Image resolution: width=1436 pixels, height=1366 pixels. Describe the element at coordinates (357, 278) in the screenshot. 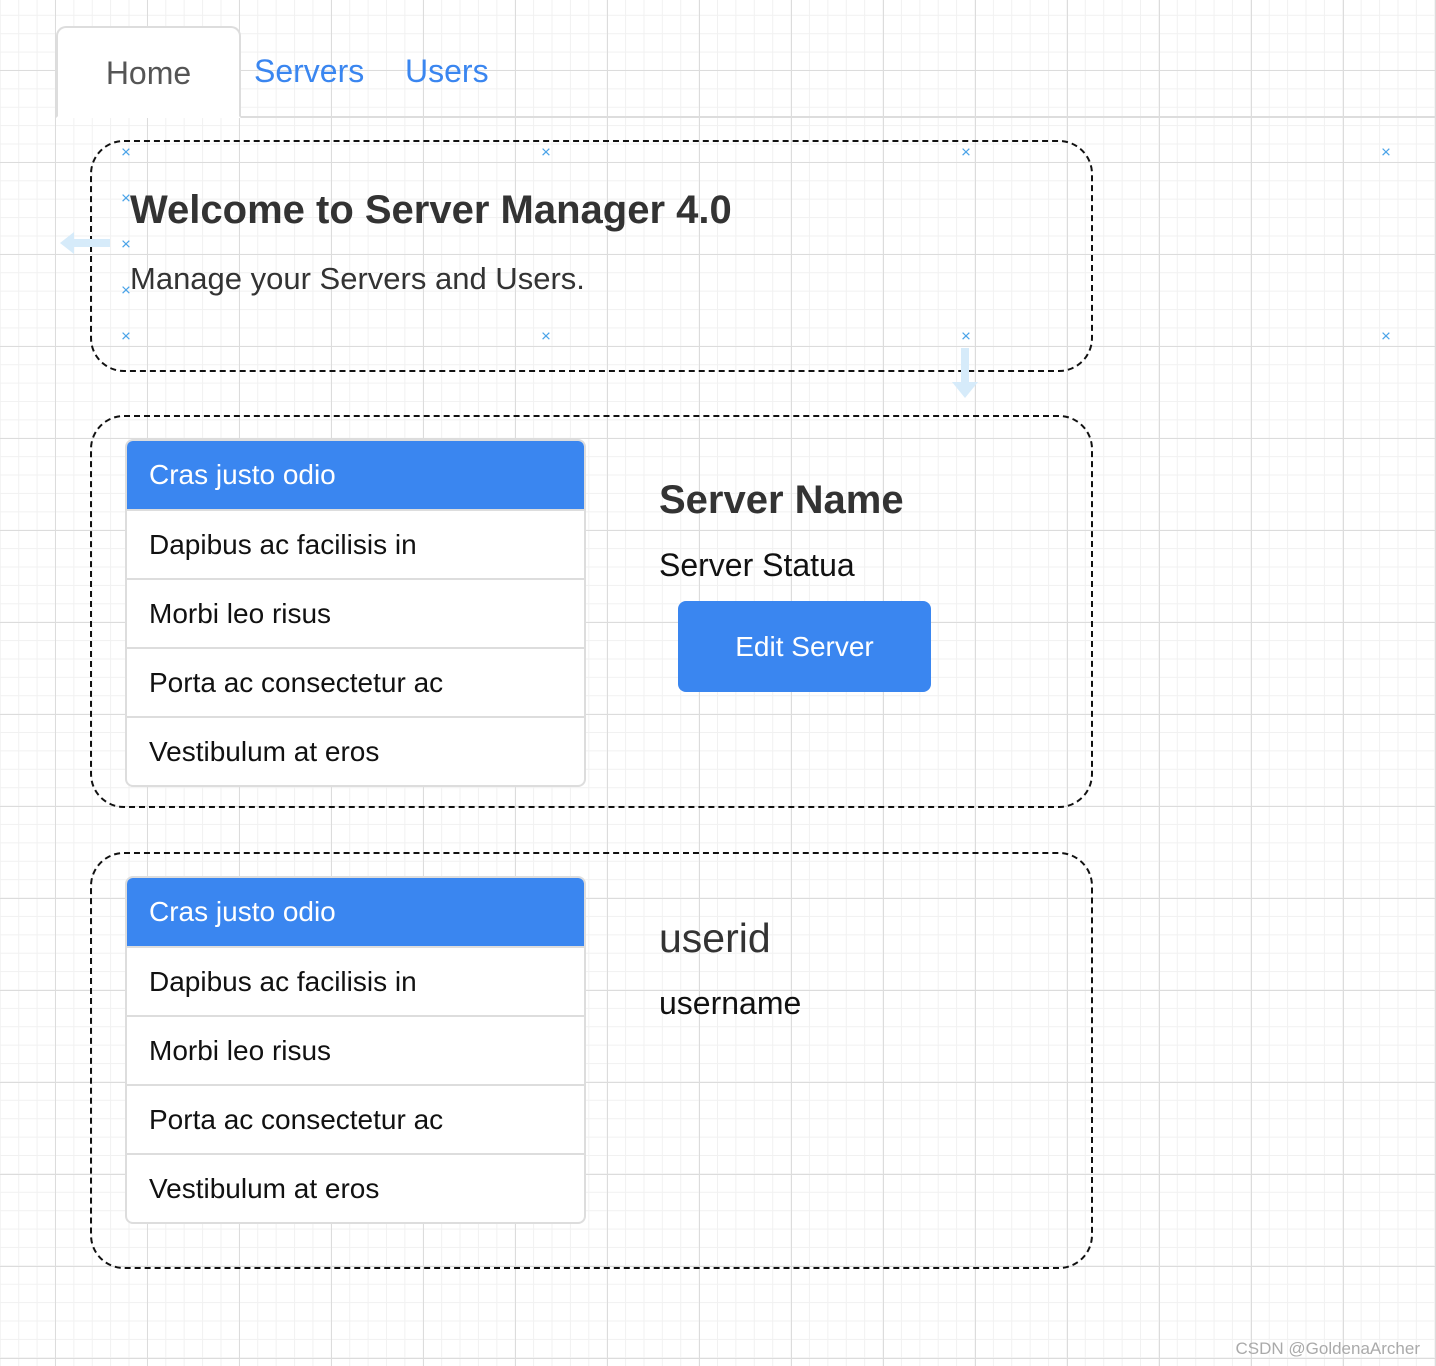

I see `hero-subtitle: Manage your Servers and Users.` at that location.